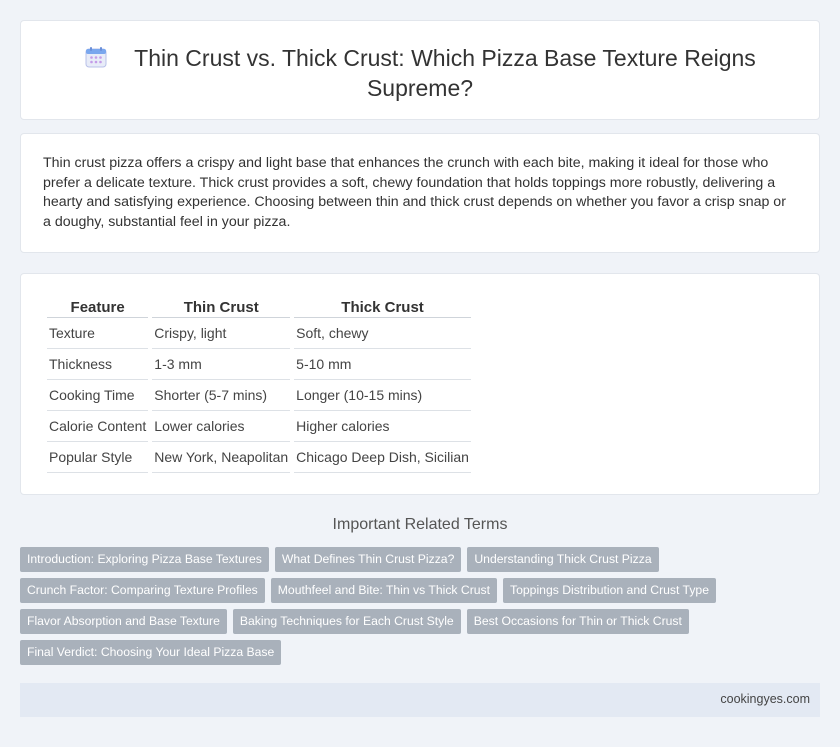 This screenshot has height=747, width=840. I want to click on header-thin-crust: Thin Crust, so click(221, 307).